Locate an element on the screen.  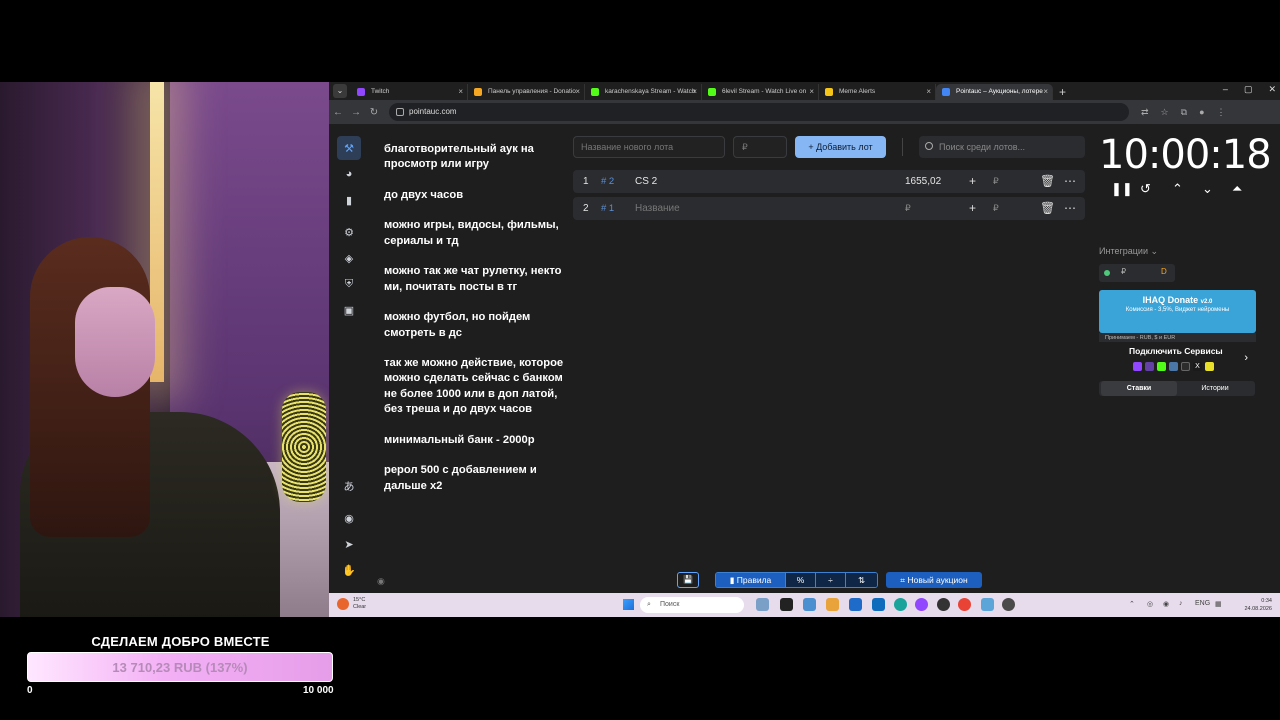
tab-search-button: ⌄ is located at coordinates (340, 91).